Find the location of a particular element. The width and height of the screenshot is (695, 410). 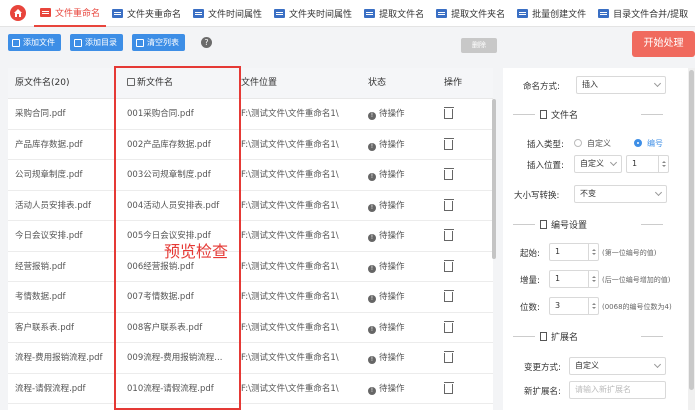

original-name-cell: 经营报销.pdf is located at coordinates (40, 266).